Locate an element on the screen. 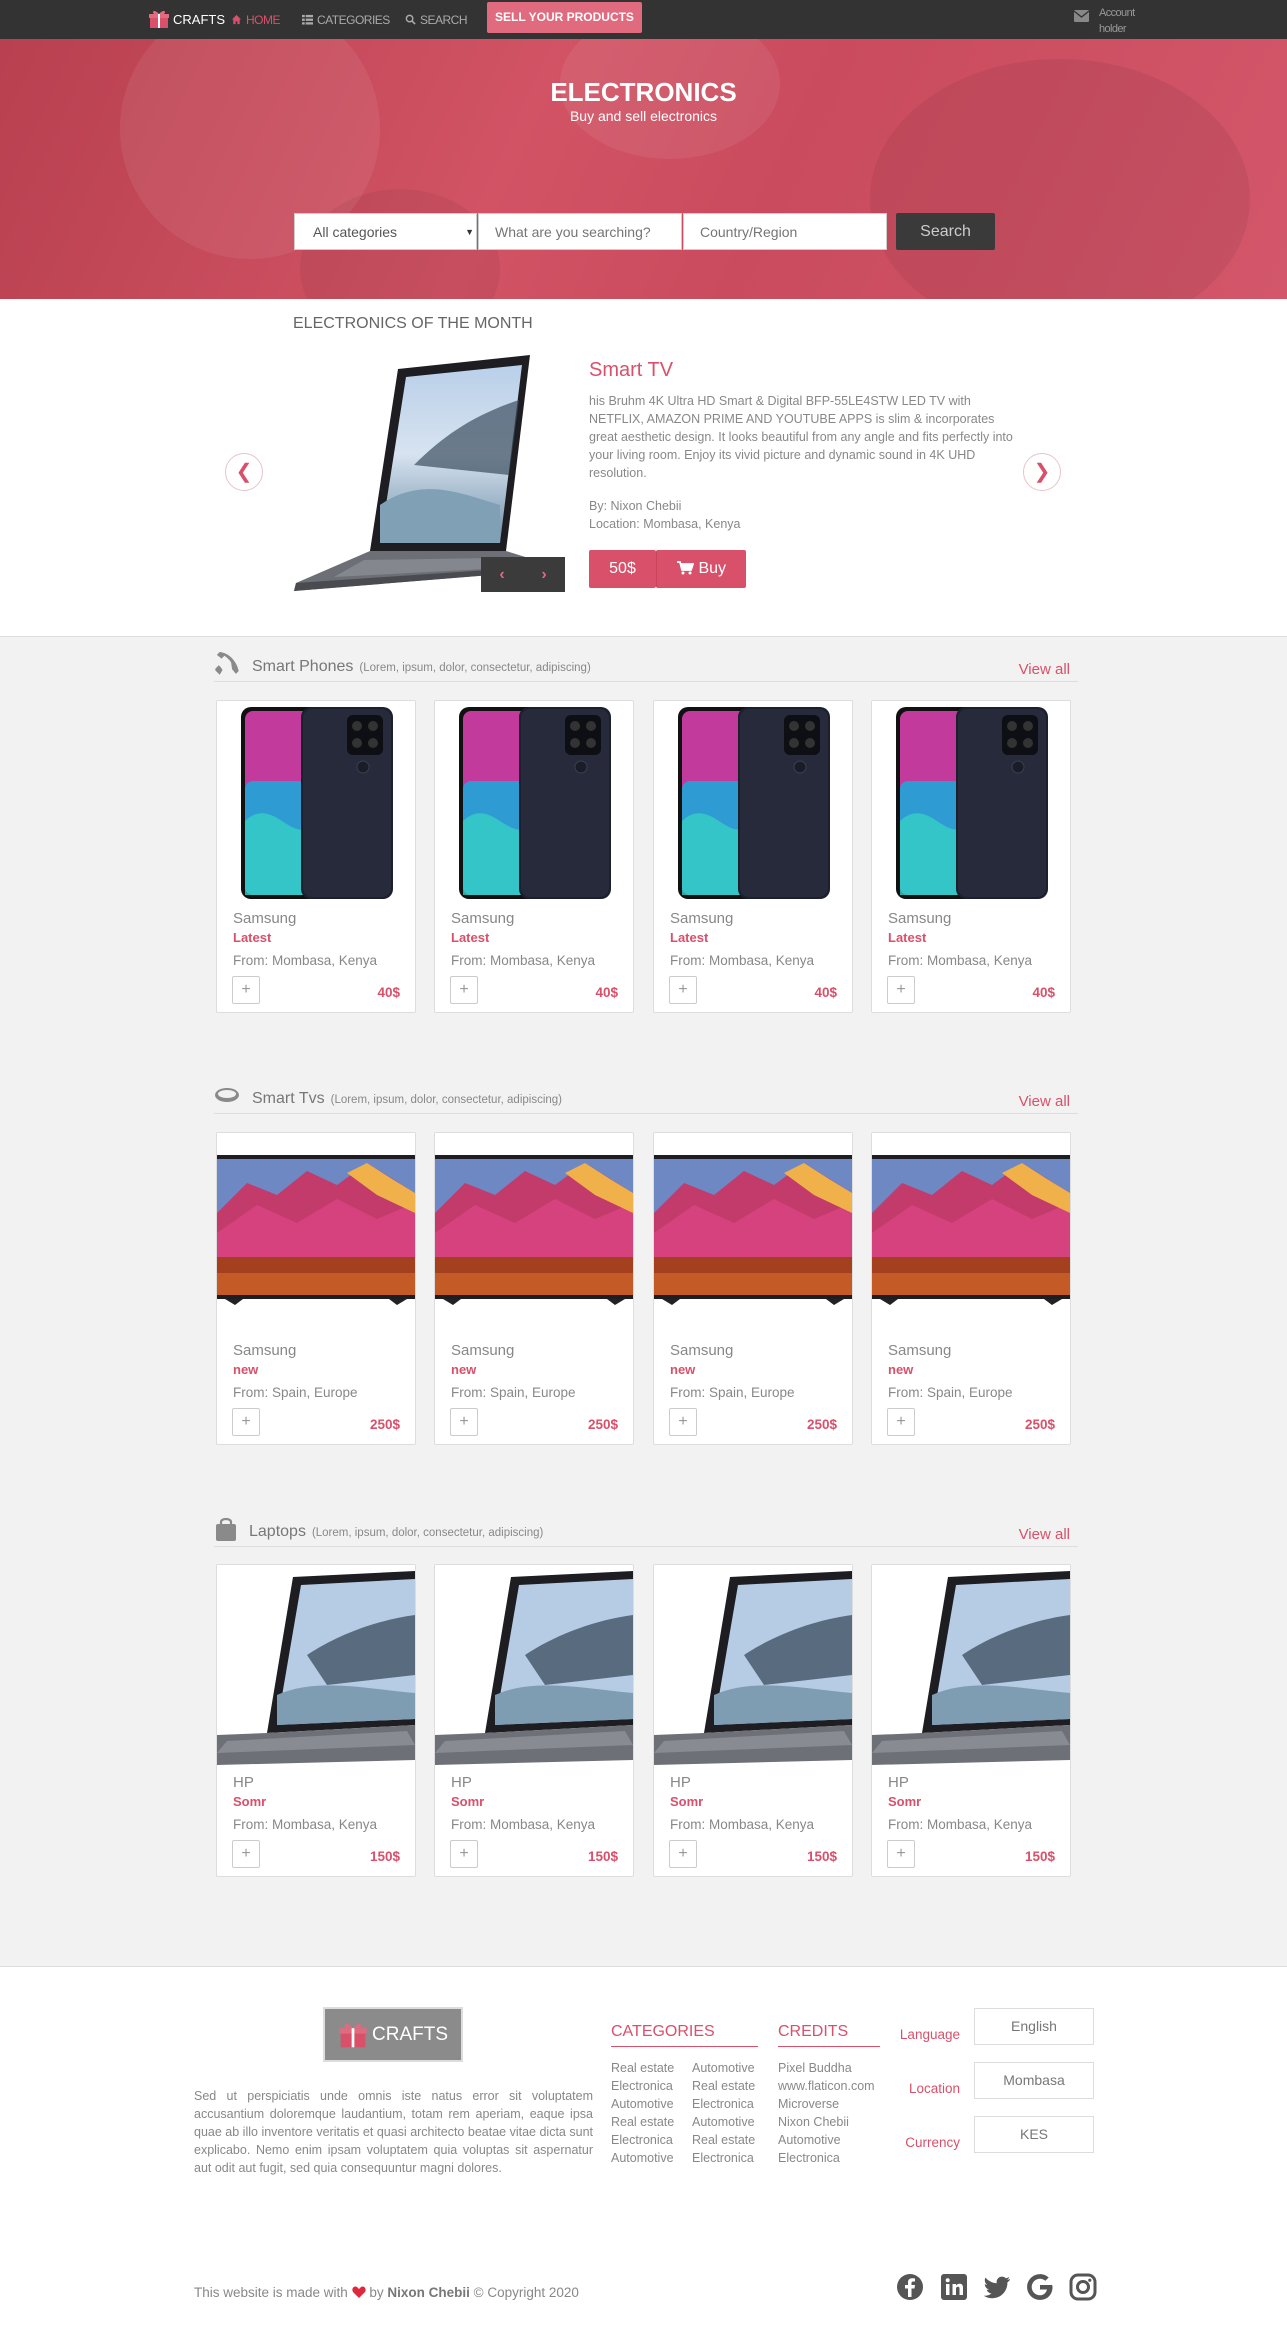  footer-credits-title: CREDITS is located at coordinates (829, 2035).